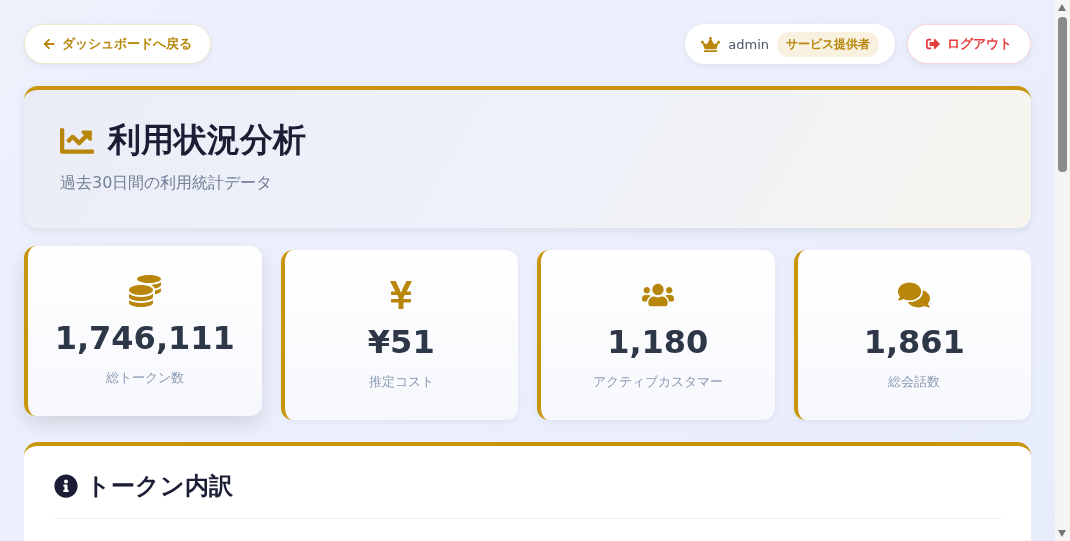 Image resolution: width=1070 pixels, height=541 pixels. What do you see at coordinates (1062, 270) in the screenshot?
I see `scrollbar` at bounding box center [1062, 270].